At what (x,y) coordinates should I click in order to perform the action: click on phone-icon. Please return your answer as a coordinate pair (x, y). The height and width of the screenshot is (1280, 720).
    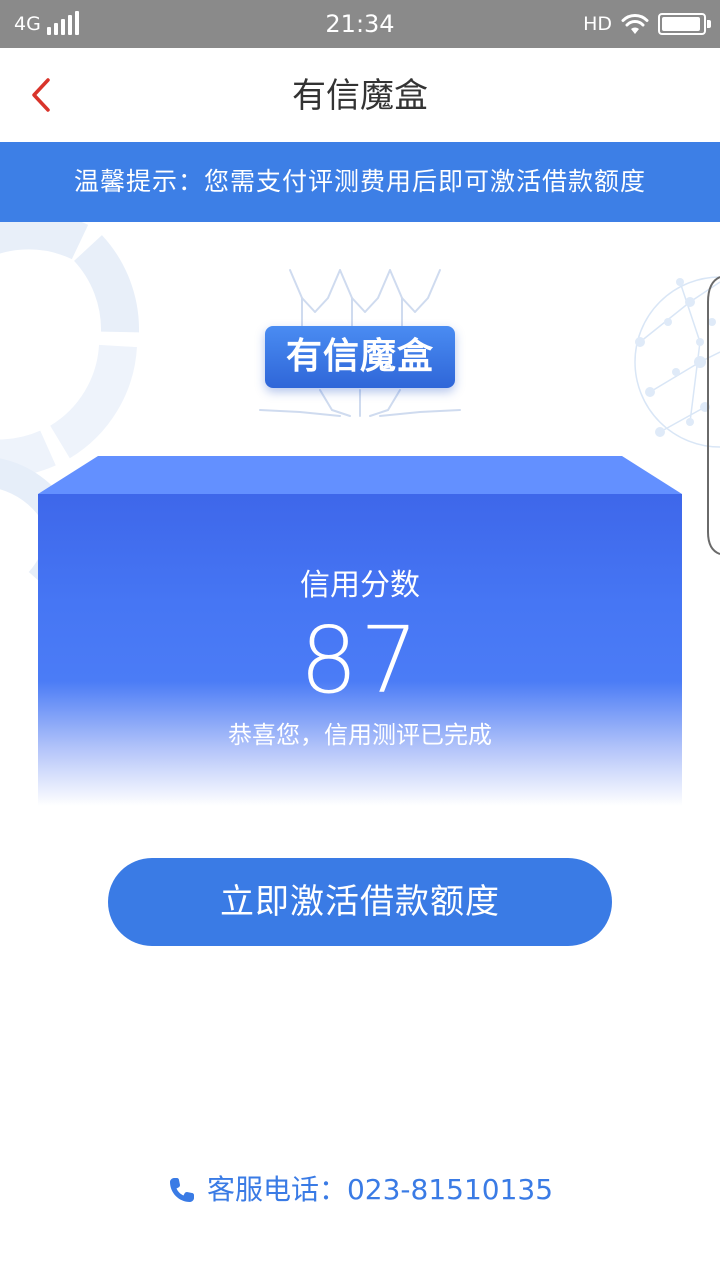
    Looking at the image, I should click on (181, 1190).